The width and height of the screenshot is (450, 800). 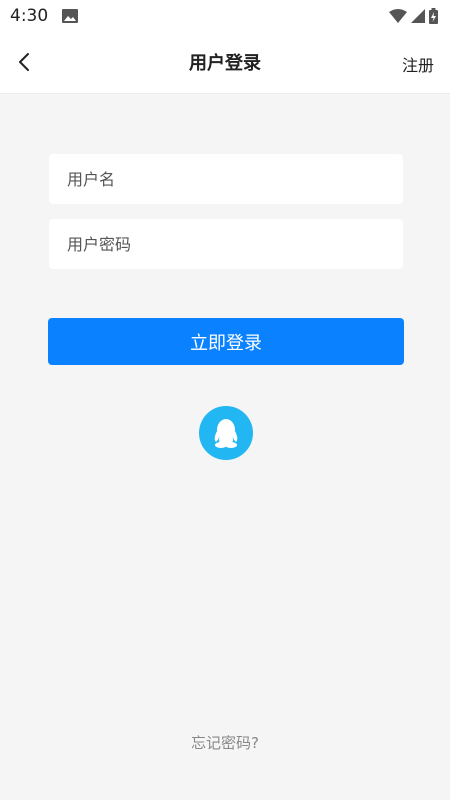 What do you see at coordinates (433, 16) in the screenshot?
I see `battery-icon` at bounding box center [433, 16].